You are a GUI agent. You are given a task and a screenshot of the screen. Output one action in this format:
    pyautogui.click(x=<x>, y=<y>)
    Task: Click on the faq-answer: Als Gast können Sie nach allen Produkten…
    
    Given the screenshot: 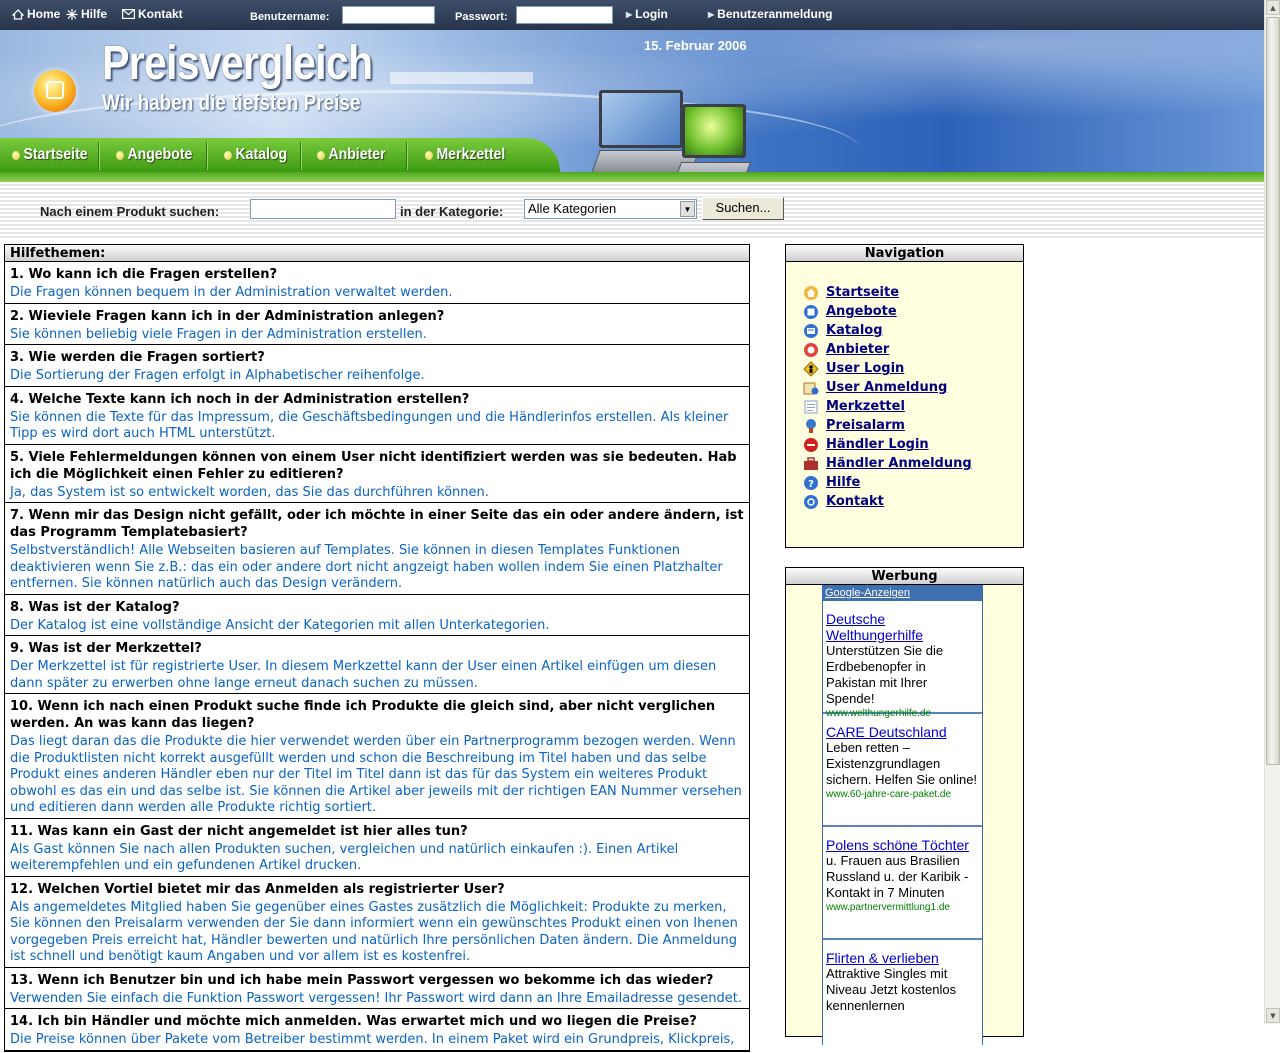 What is the action you would take?
    pyautogui.click(x=344, y=857)
    